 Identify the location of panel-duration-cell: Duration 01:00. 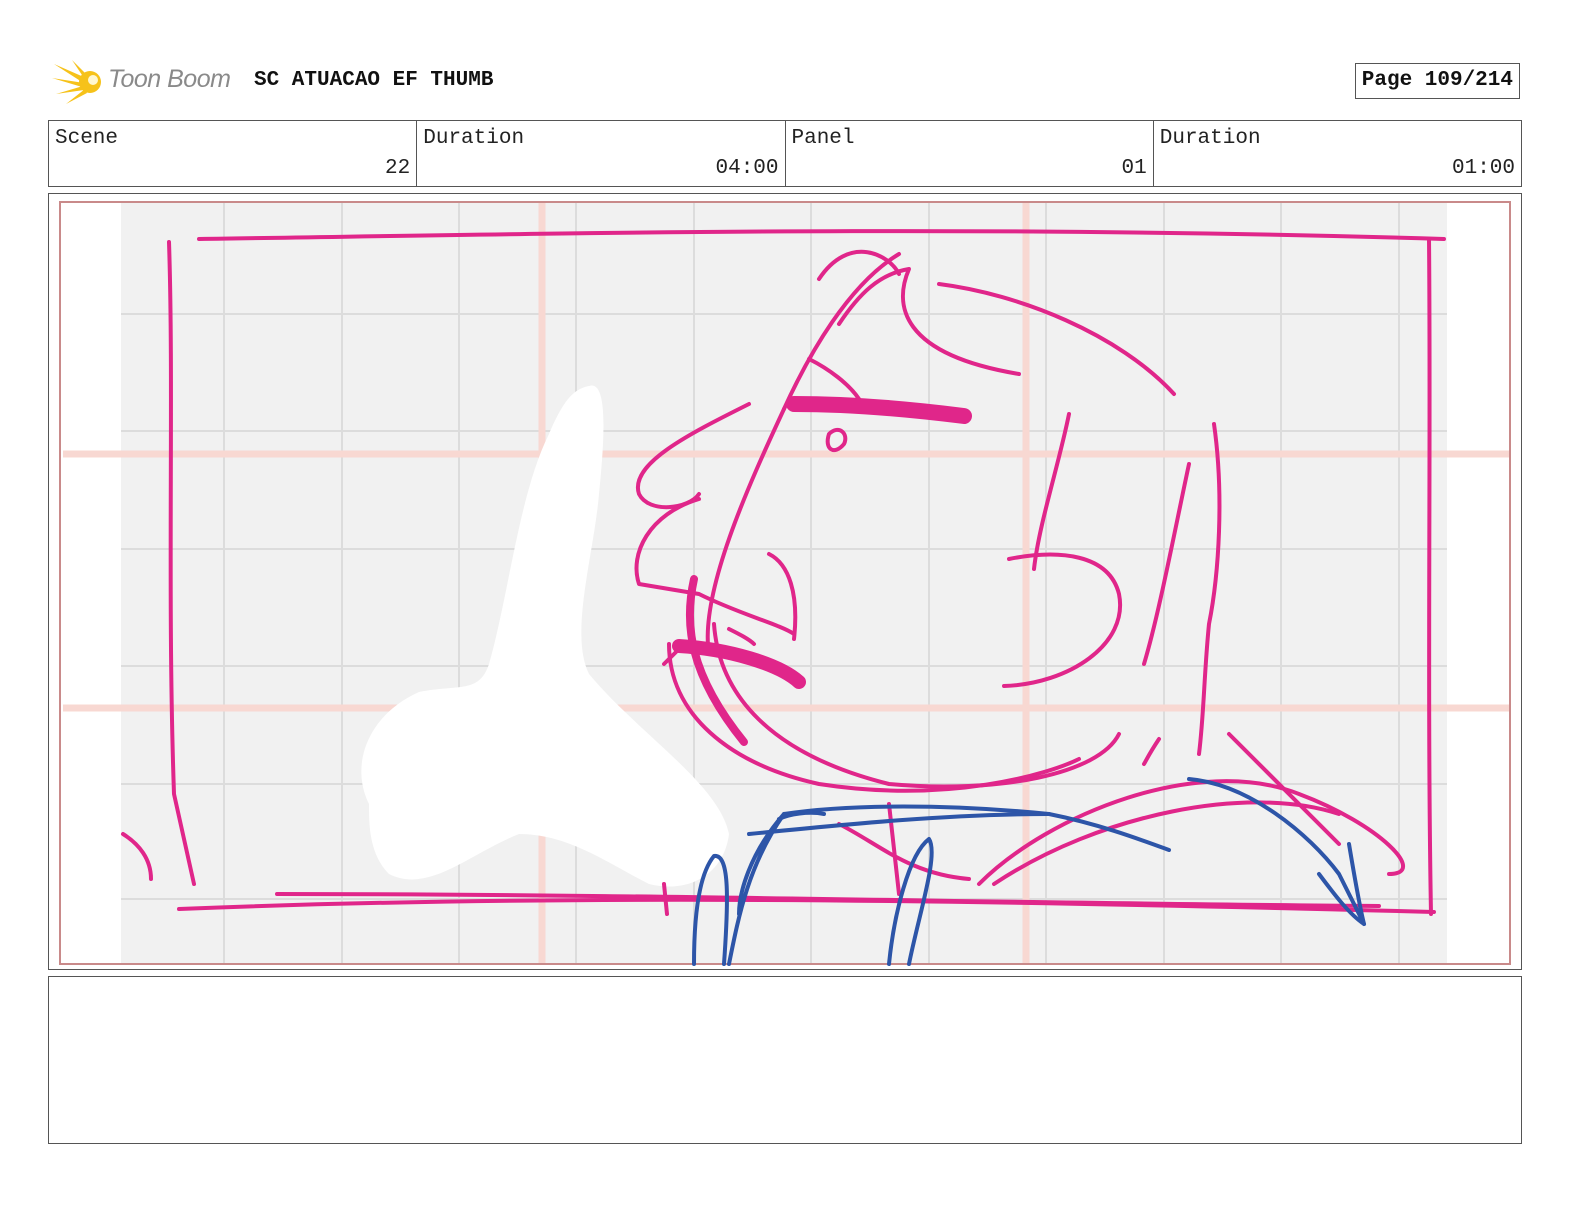
(1336, 153).